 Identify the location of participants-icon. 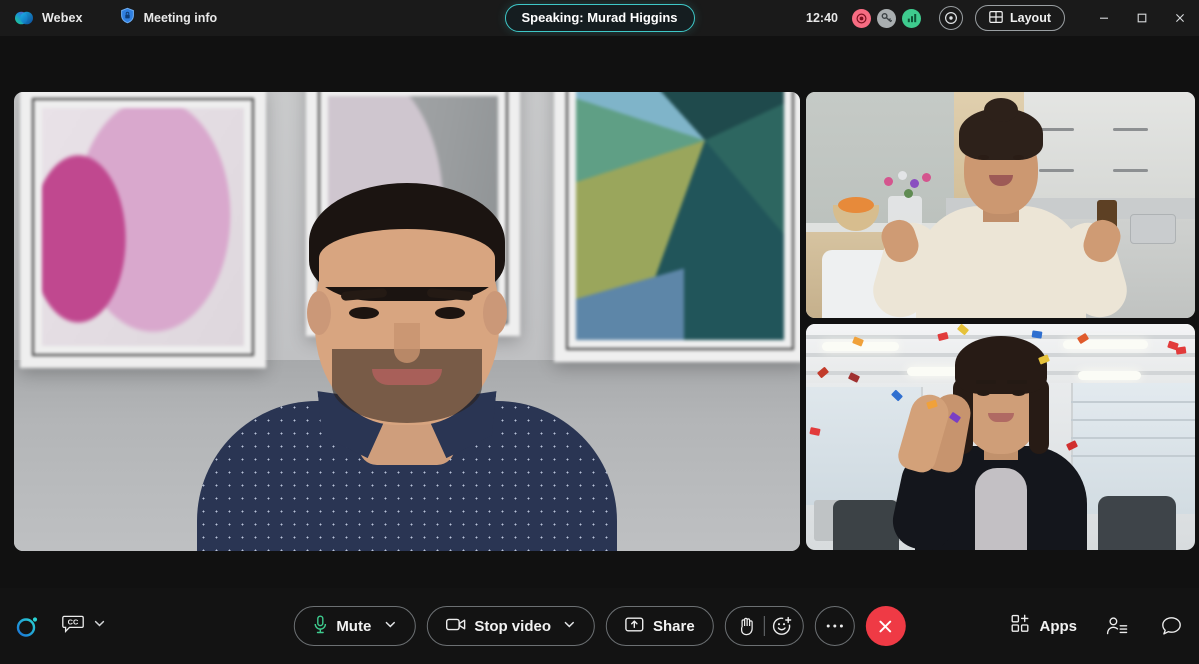
(1117, 626).